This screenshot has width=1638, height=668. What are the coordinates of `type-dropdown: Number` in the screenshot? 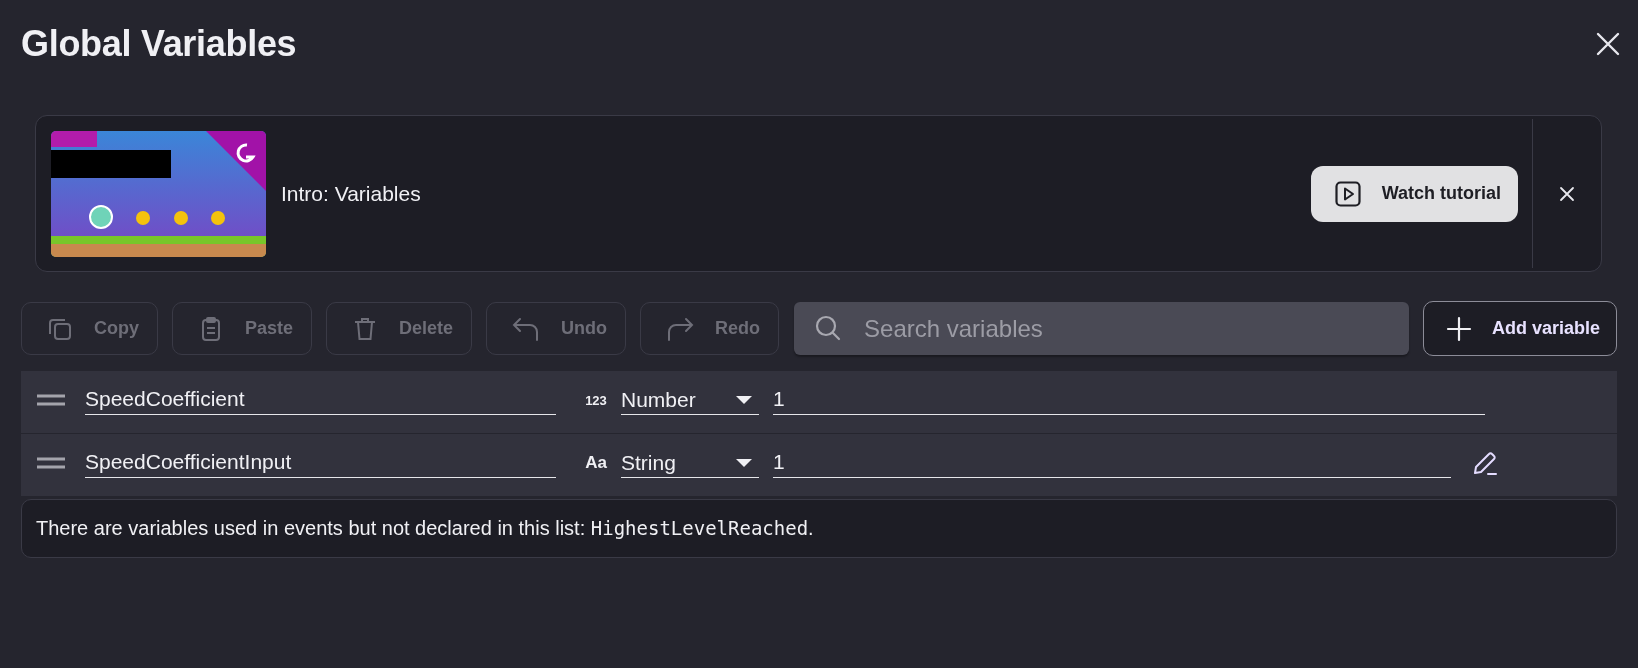 It's located at (690, 400).